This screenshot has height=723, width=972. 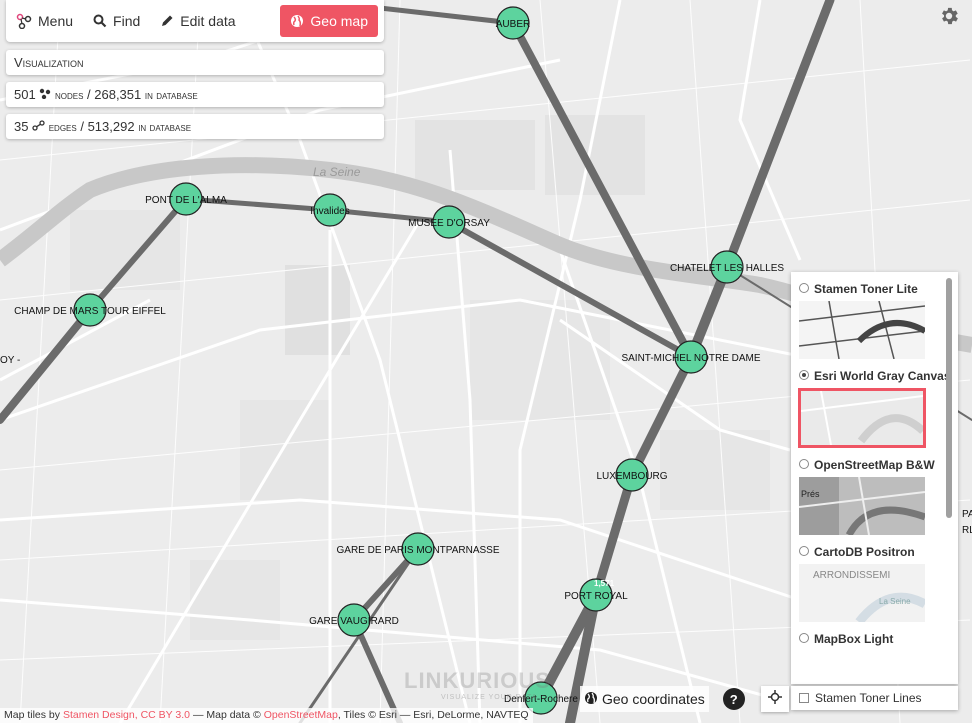 I want to click on menu-button: Menu, so click(x=44, y=21).